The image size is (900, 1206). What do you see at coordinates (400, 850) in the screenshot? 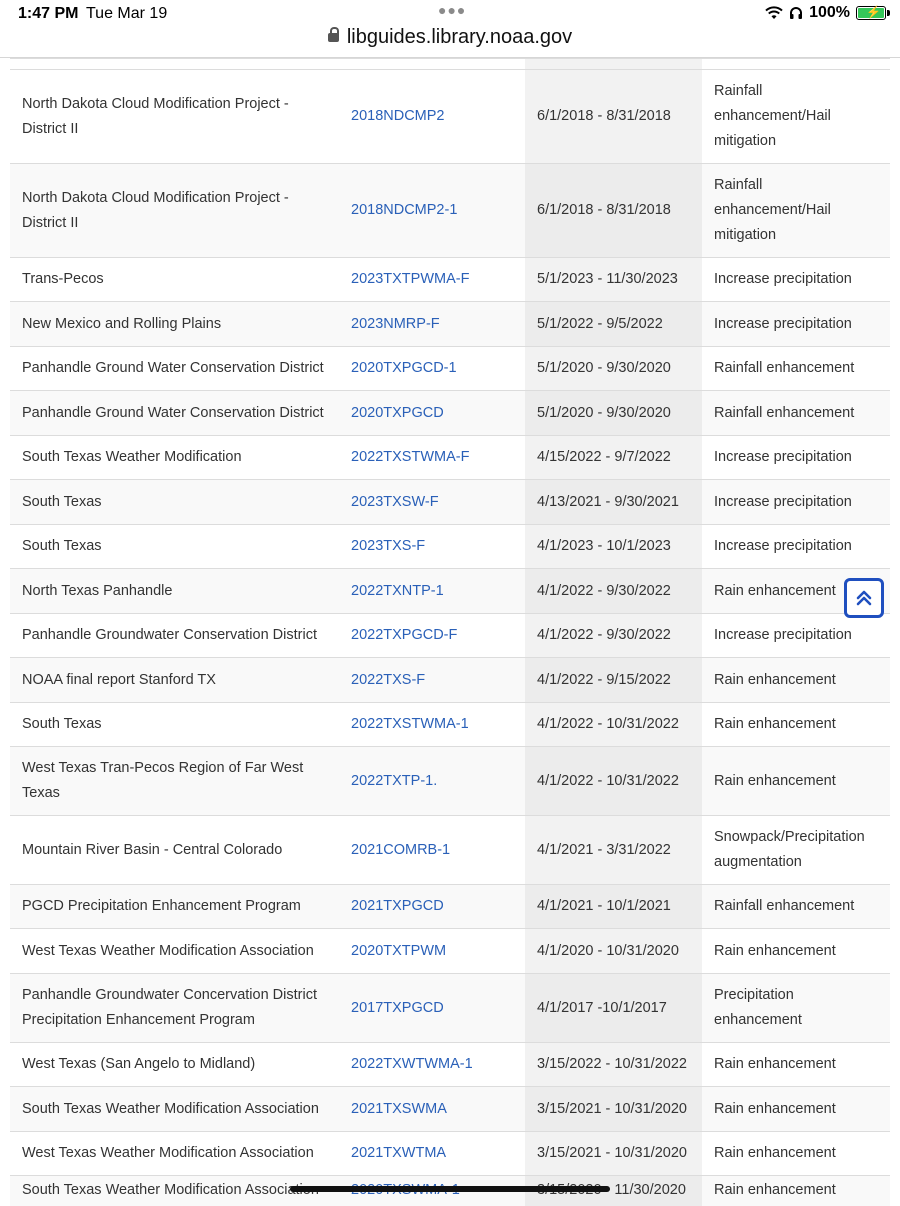
I see `project-id-link: 2021COMRB-1` at bounding box center [400, 850].